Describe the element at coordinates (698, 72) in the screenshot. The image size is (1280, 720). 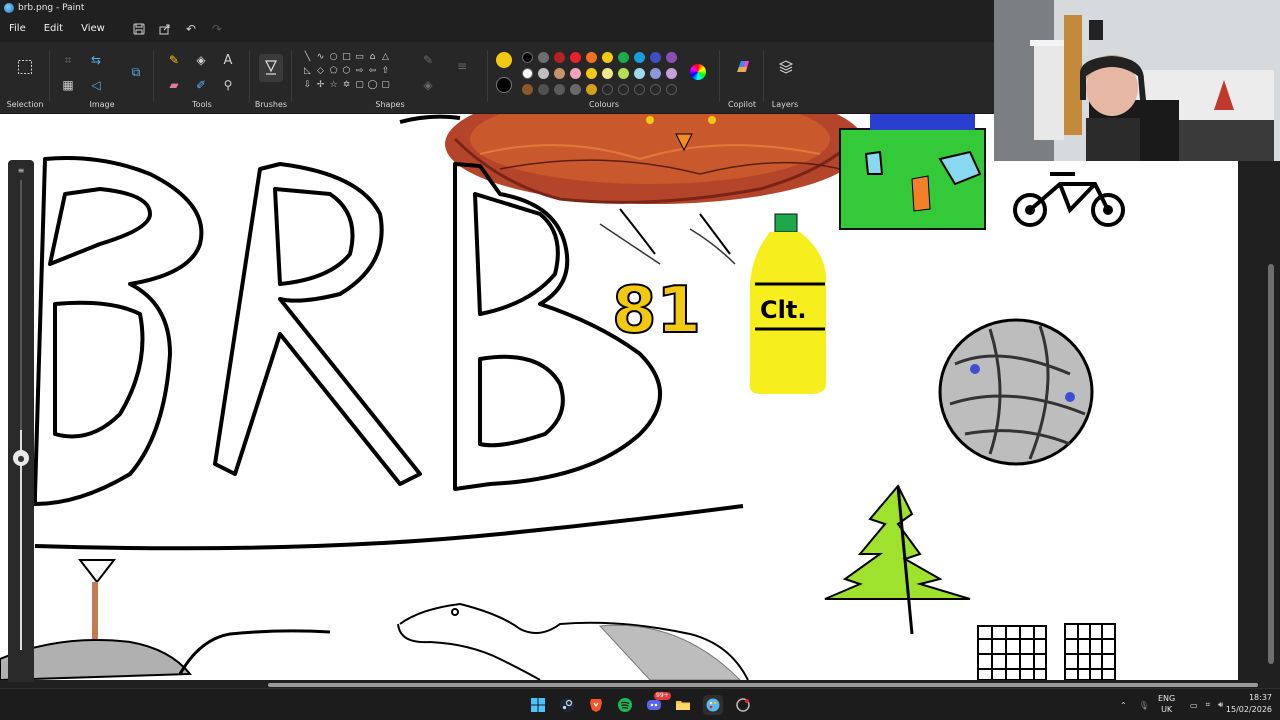
I see `edit-colours-icon` at that location.